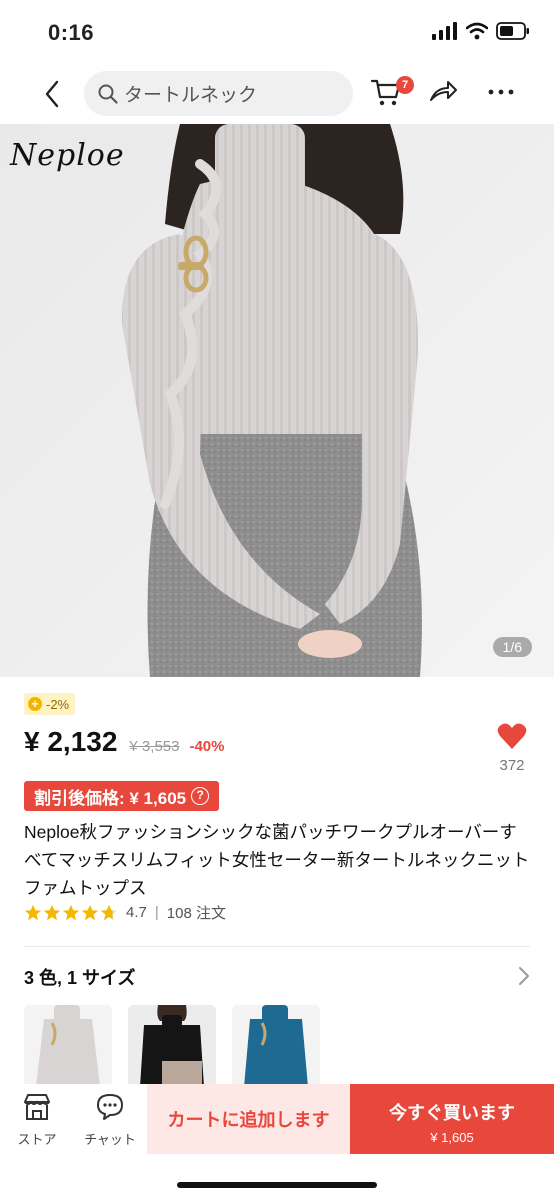 This screenshot has width=554, height=1200. I want to click on chevron-right-icon, so click(524, 976).